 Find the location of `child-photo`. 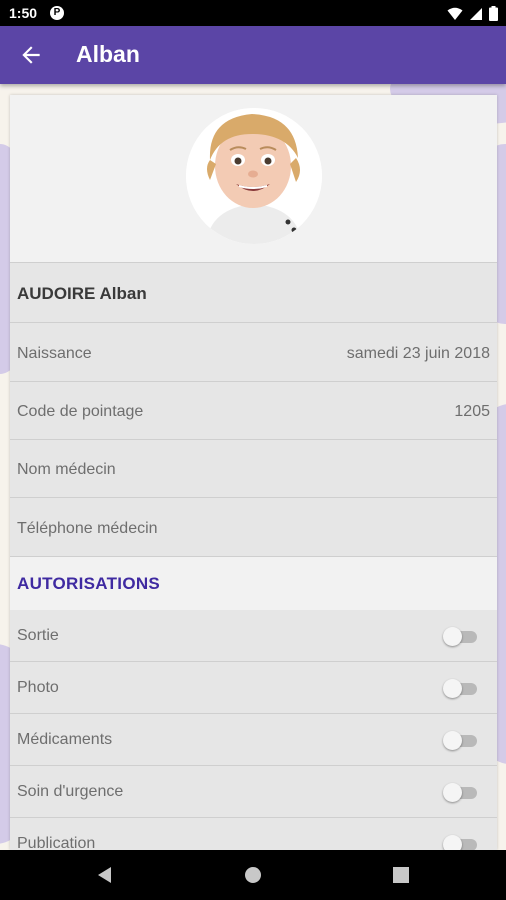

child-photo is located at coordinates (254, 176).